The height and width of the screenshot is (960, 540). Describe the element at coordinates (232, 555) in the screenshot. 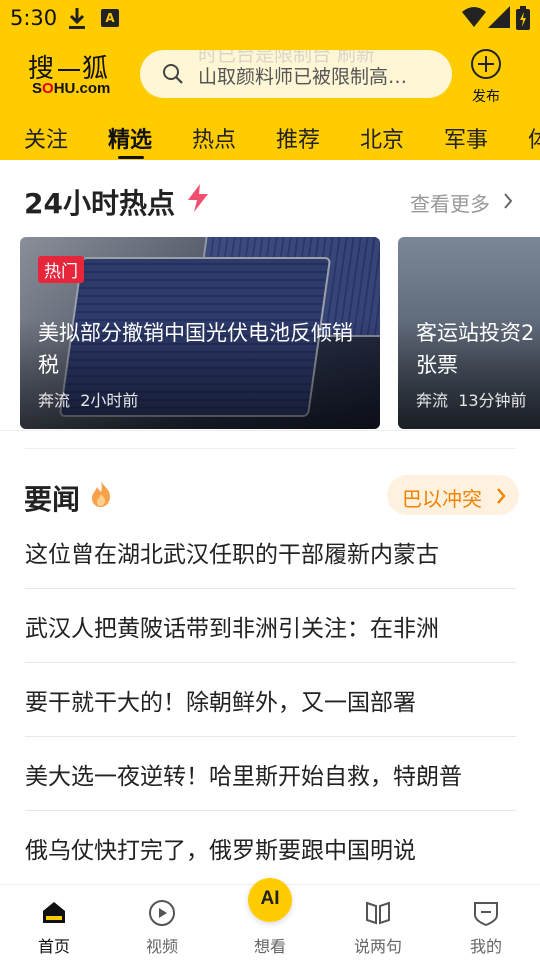

I see `news-headline: 这位曾在湖北武汉任职的干部履新内蒙古` at that location.